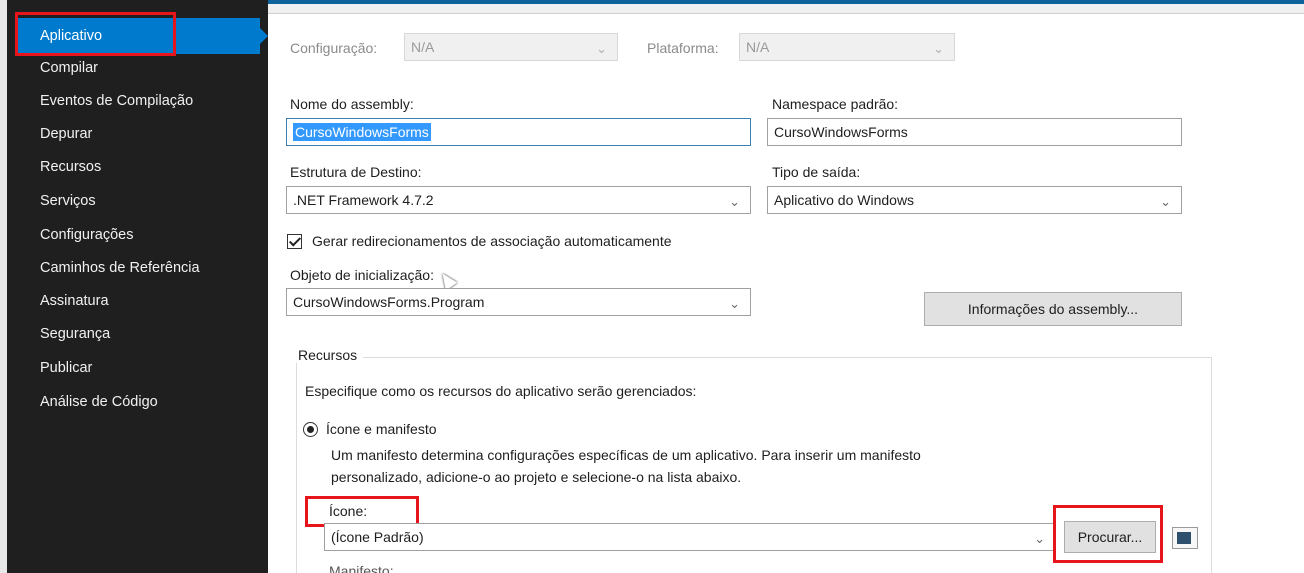 The height and width of the screenshot is (573, 1304). What do you see at coordinates (1108, 534) in the screenshot?
I see `highlight-box-browse` at bounding box center [1108, 534].